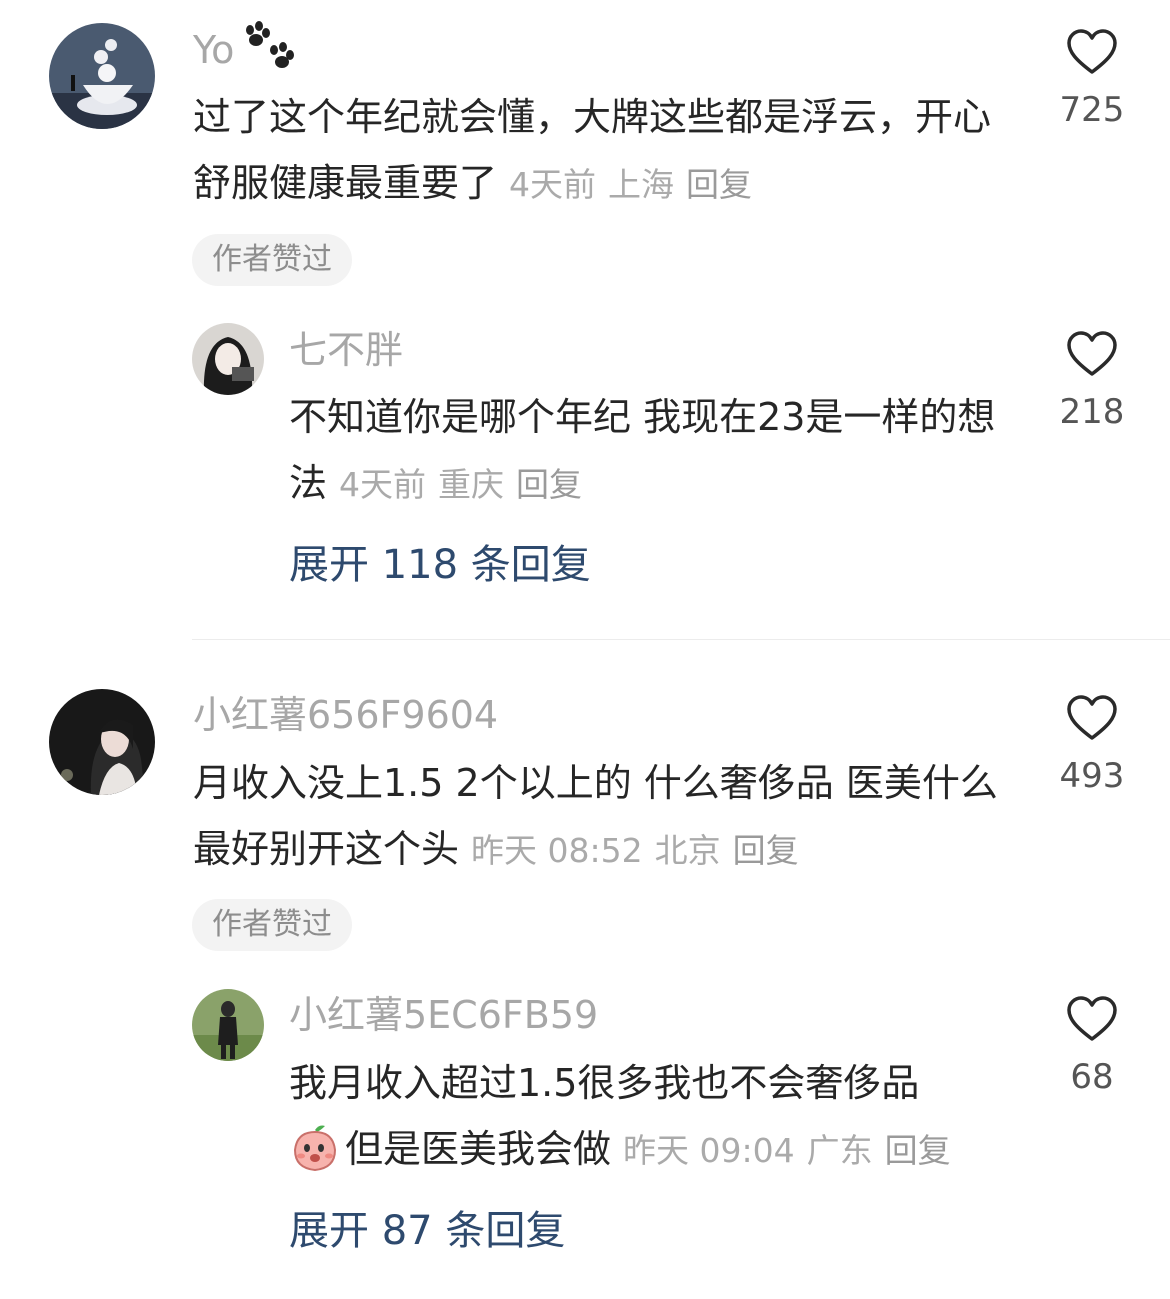  I want to click on reply-text: 我月收入超过1.5很多我也不会奢侈品 但是医美我会做 昨天 09:04 广东 回复, so click(654, 1117).